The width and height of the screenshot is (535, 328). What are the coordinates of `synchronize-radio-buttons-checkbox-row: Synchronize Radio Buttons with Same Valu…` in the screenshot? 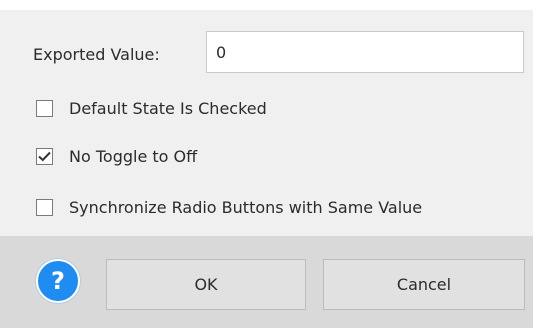 It's located at (229, 207).